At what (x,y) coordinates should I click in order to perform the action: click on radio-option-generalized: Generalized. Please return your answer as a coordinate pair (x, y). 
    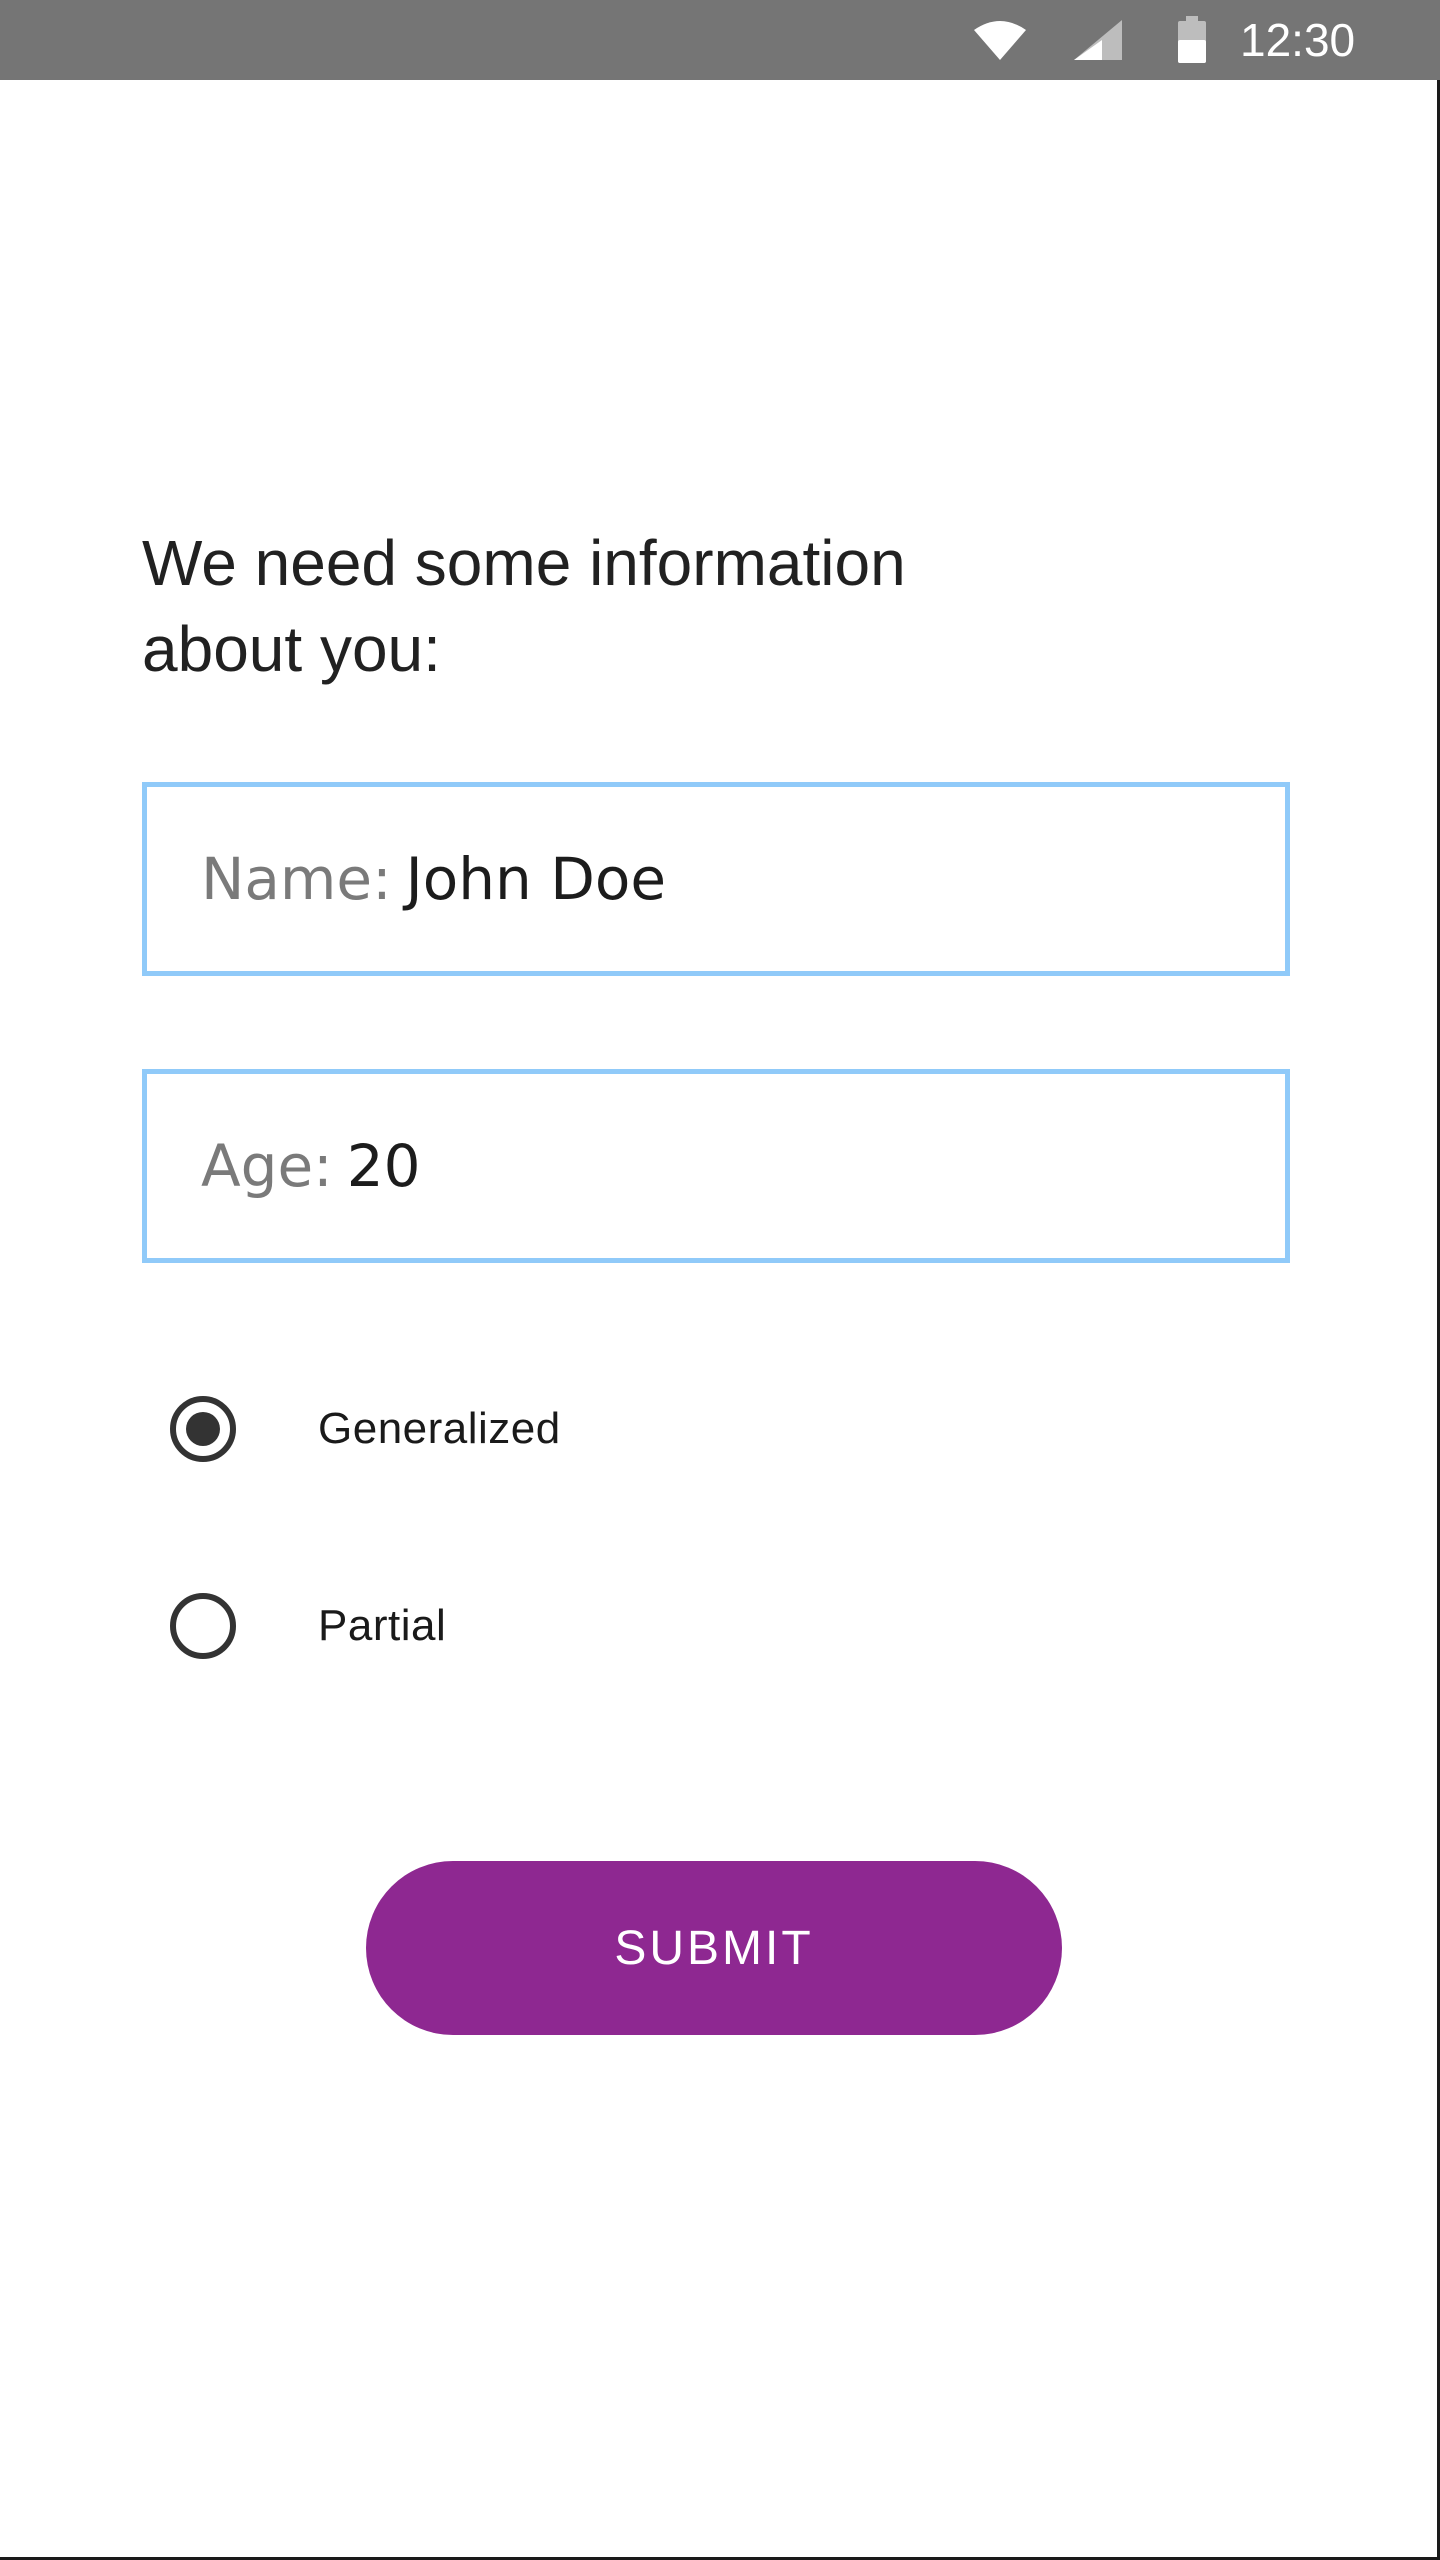
    Looking at the image, I should click on (592, 1429).